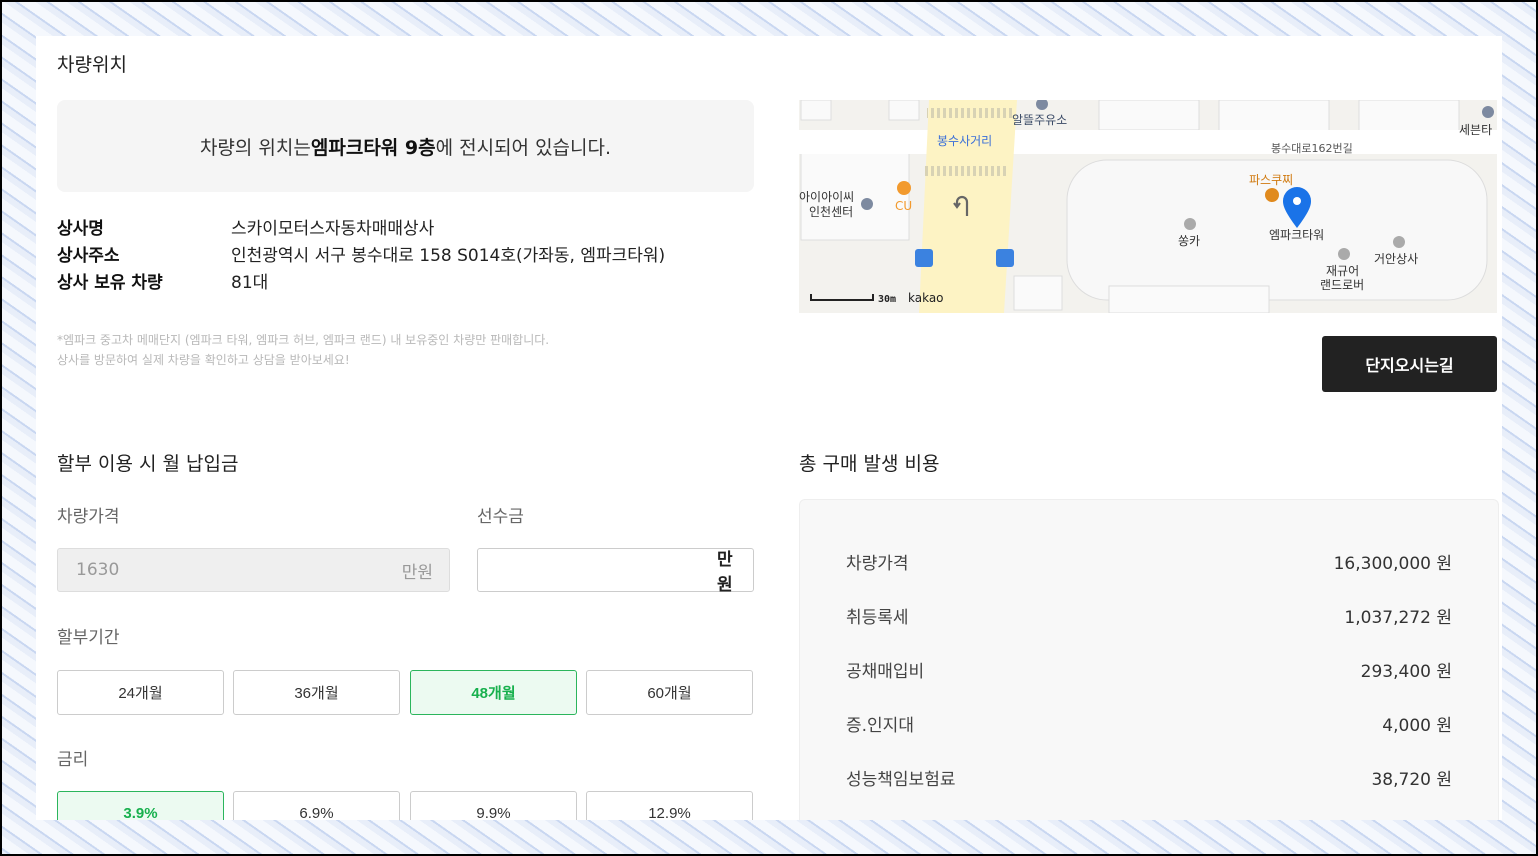  What do you see at coordinates (148, 464) in the screenshot?
I see `installment-title: 할부 이용 시 월 납입금` at bounding box center [148, 464].